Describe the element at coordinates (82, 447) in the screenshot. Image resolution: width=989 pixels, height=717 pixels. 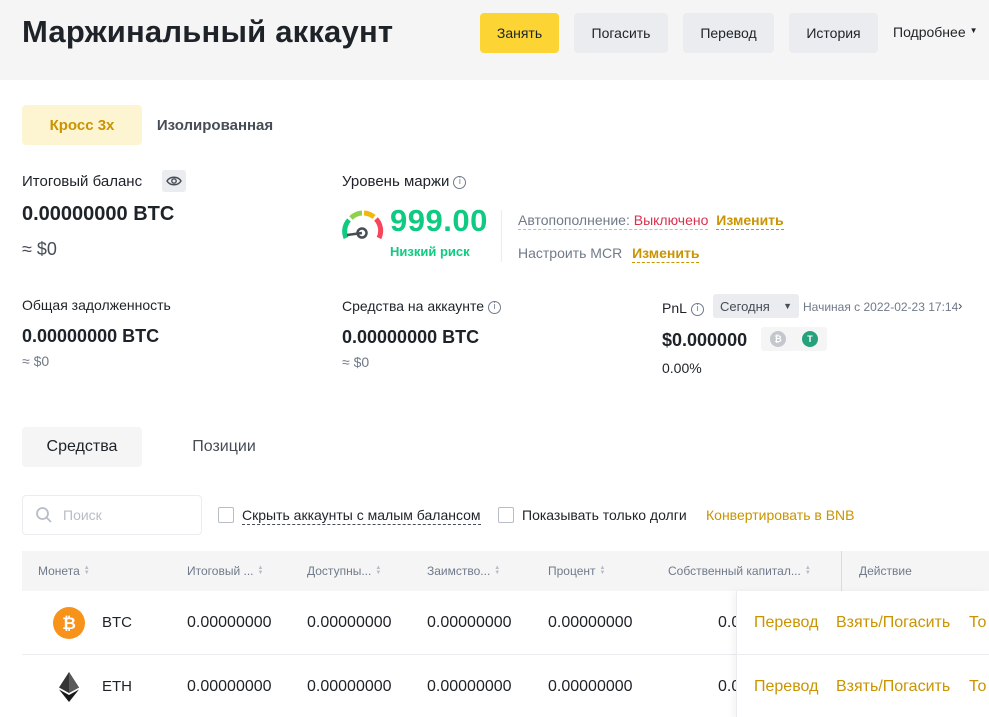
I see `tab-funds: Средства` at that location.